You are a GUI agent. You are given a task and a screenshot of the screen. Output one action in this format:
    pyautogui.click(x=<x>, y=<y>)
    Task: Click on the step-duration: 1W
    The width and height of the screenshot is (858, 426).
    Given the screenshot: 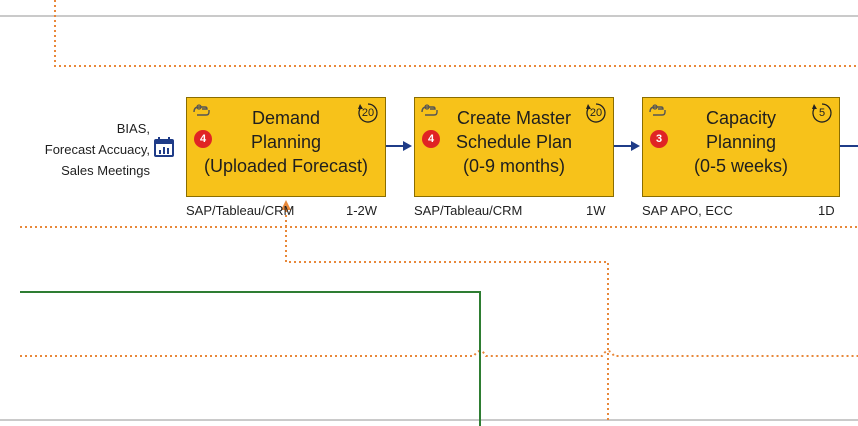 What is the action you would take?
    pyautogui.click(x=596, y=210)
    